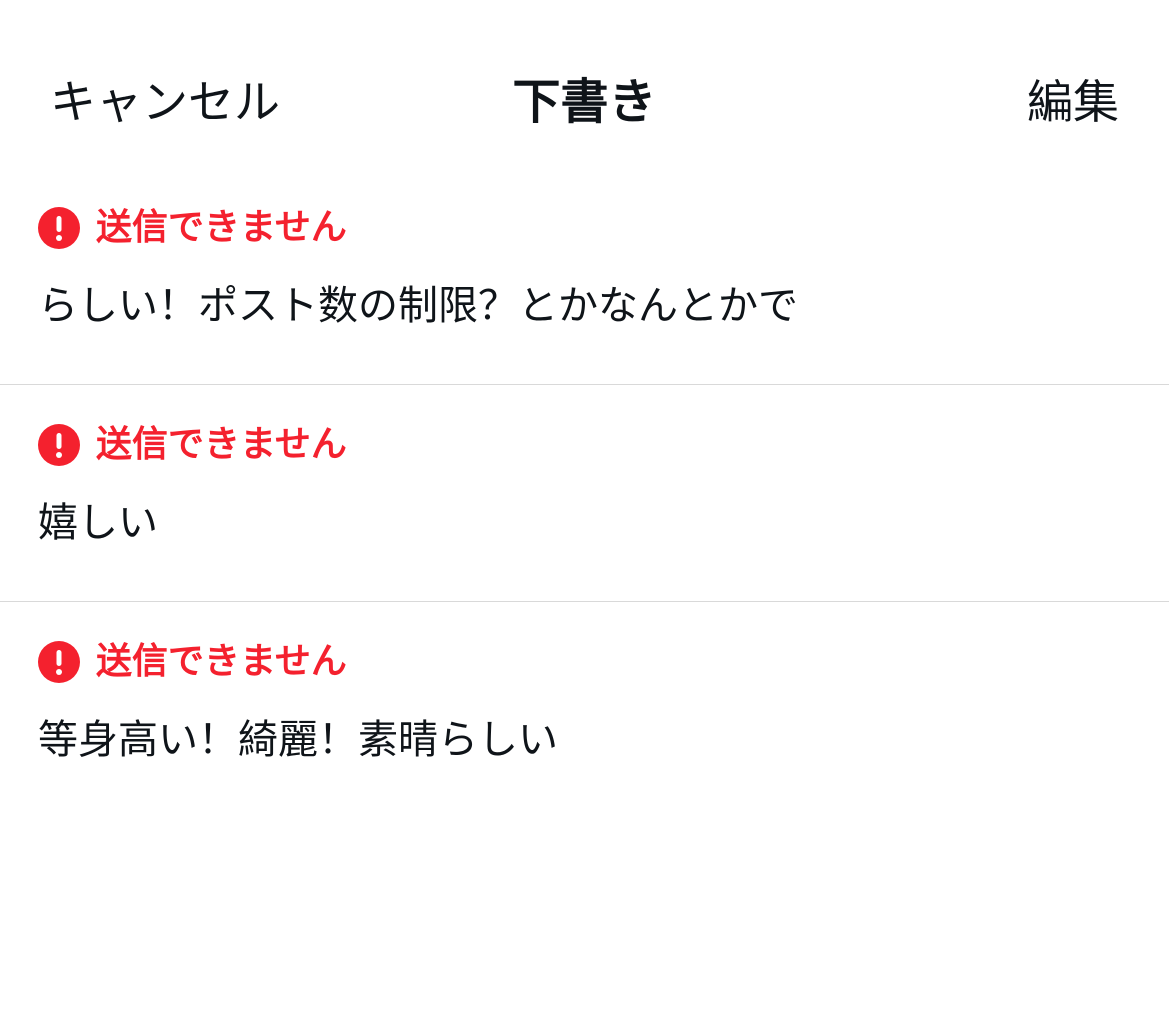 The width and height of the screenshot is (1169, 1034). What do you see at coordinates (165, 102) in the screenshot?
I see `cancel-button: キャンセル` at bounding box center [165, 102].